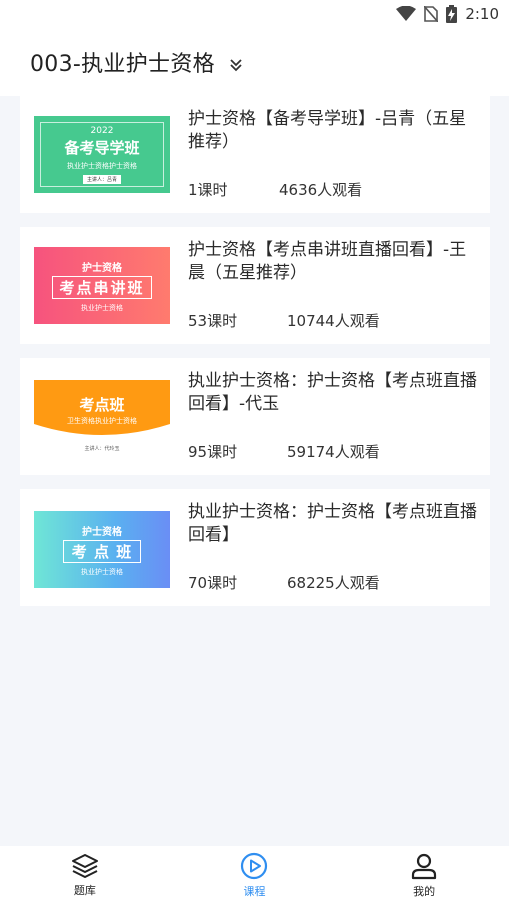  Describe the element at coordinates (275, 189) in the screenshot. I see `course-meta: 1课时 4636人观看` at that location.